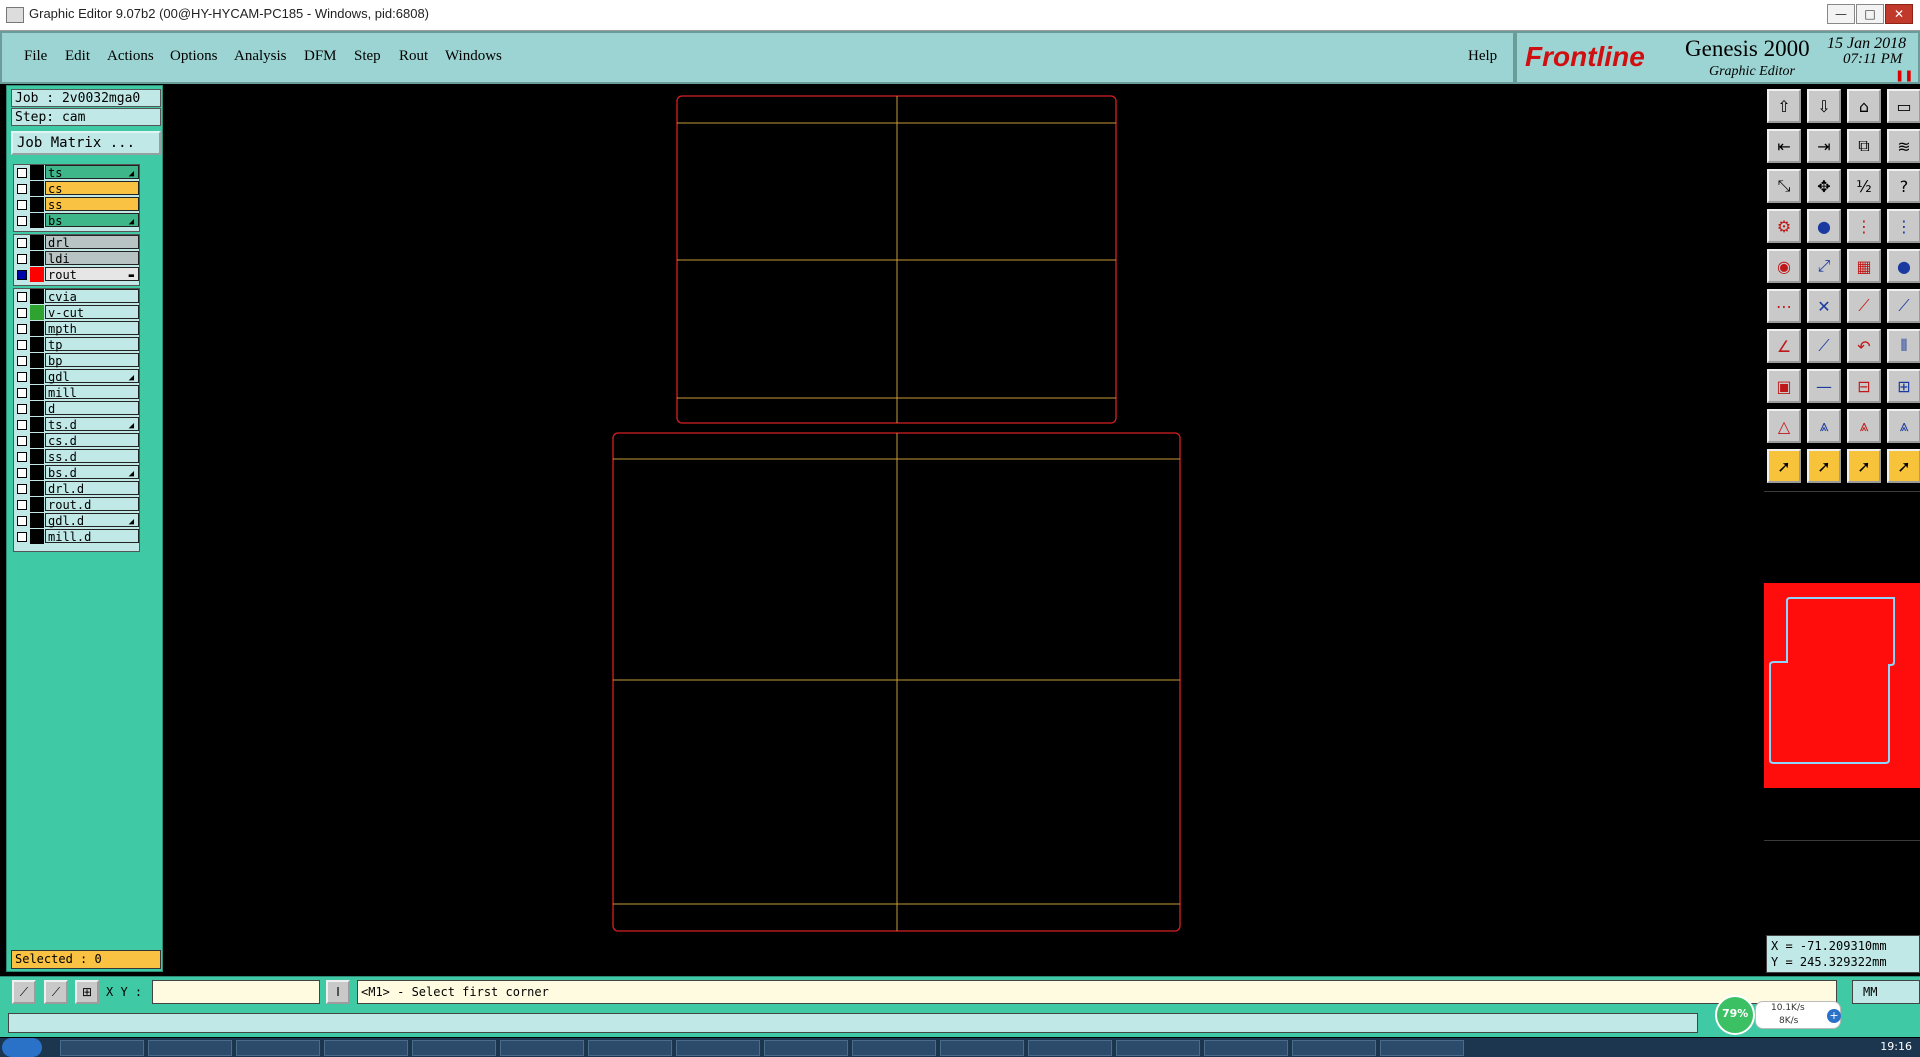  What do you see at coordinates (92, 504) in the screenshot?
I see `layer-name: rout.d` at bounding box center [92, 504].